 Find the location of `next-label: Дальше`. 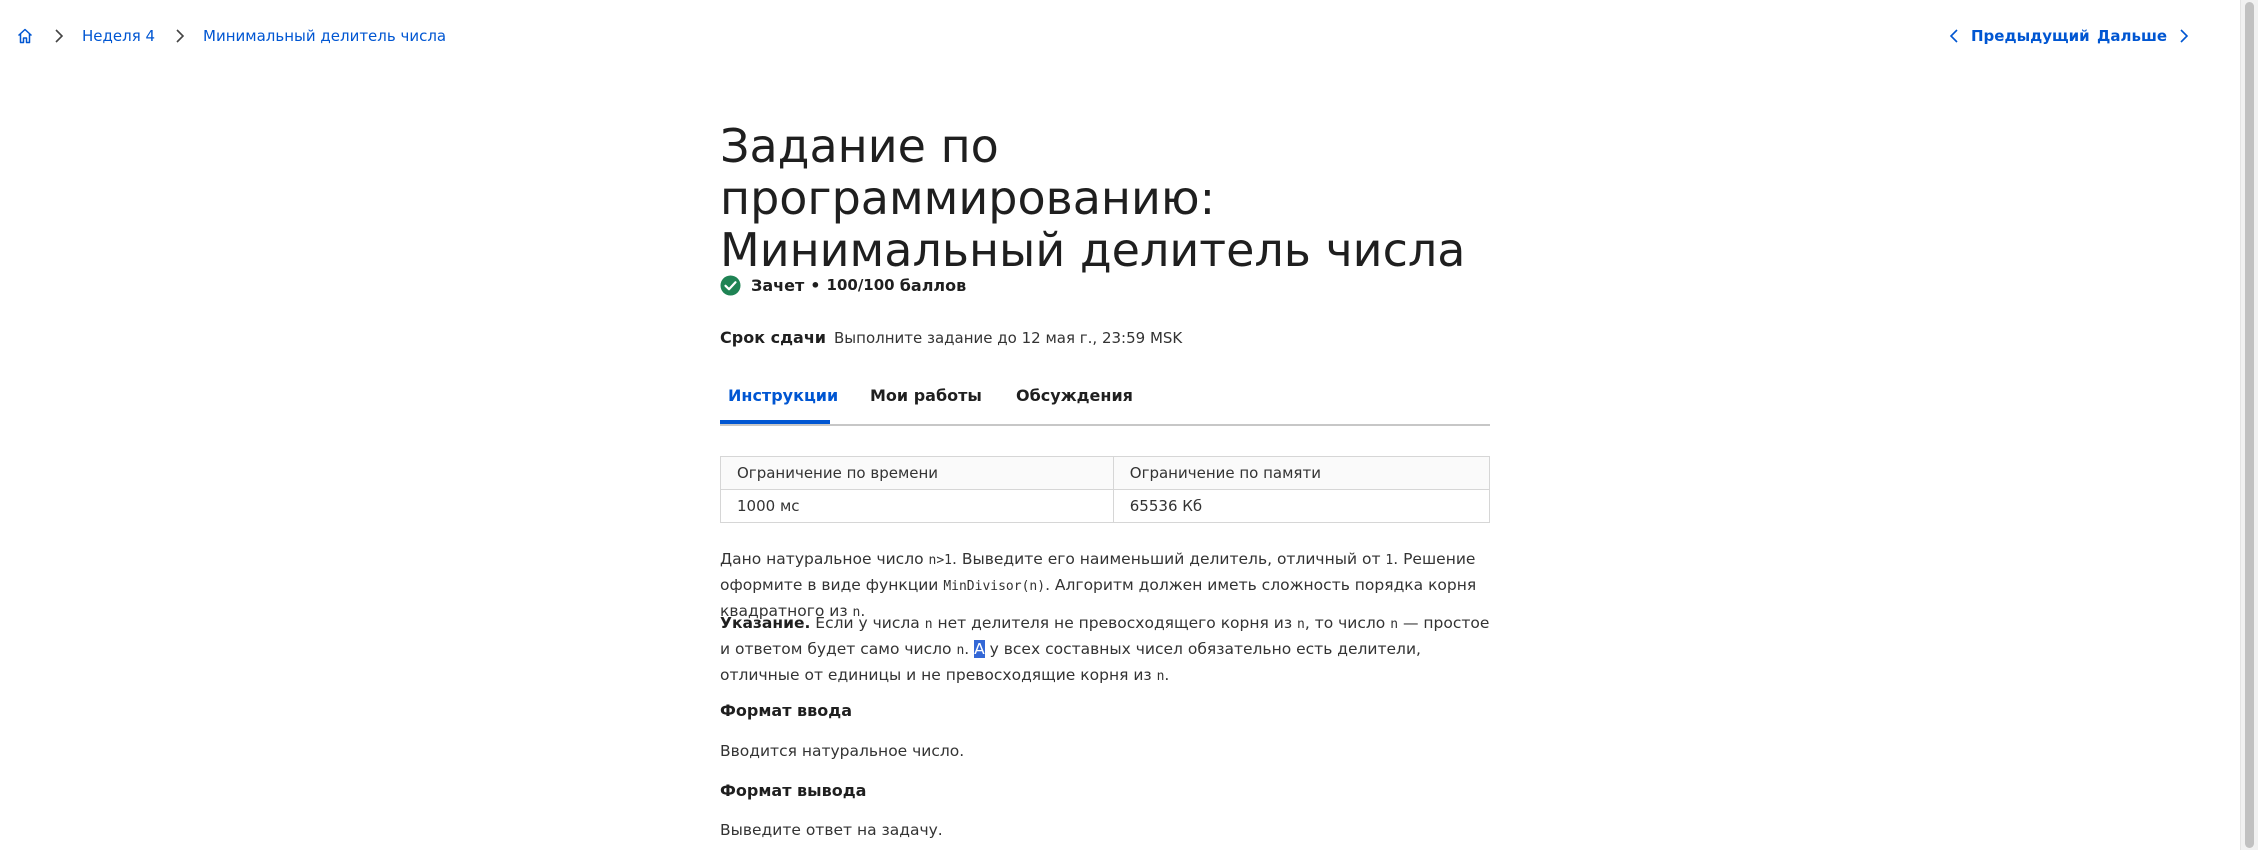

next-label: Дальше is located at coordinates (2132, 36).